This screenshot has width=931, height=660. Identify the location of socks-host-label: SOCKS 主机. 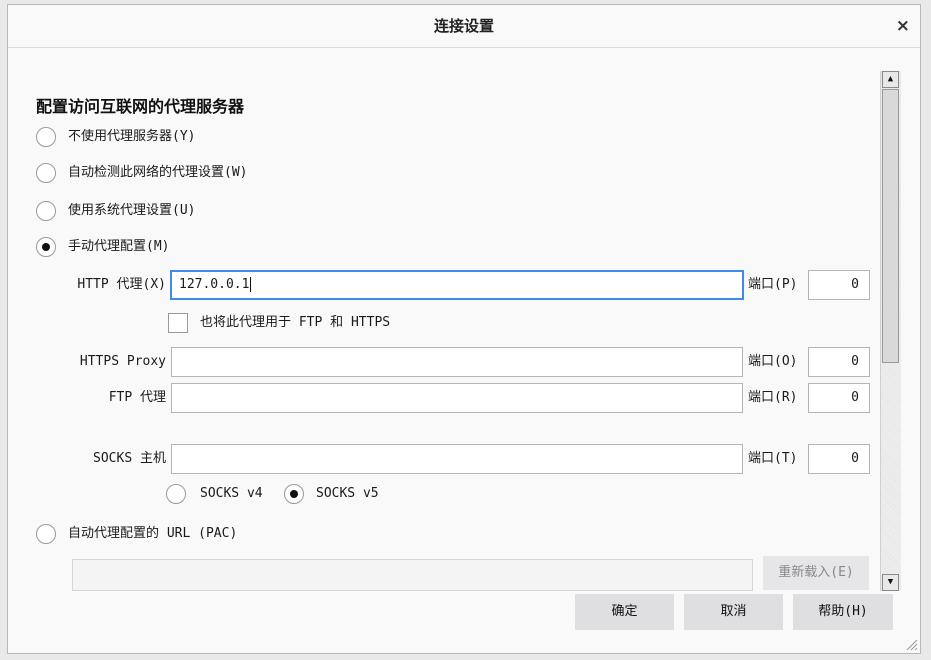
(129, 458).